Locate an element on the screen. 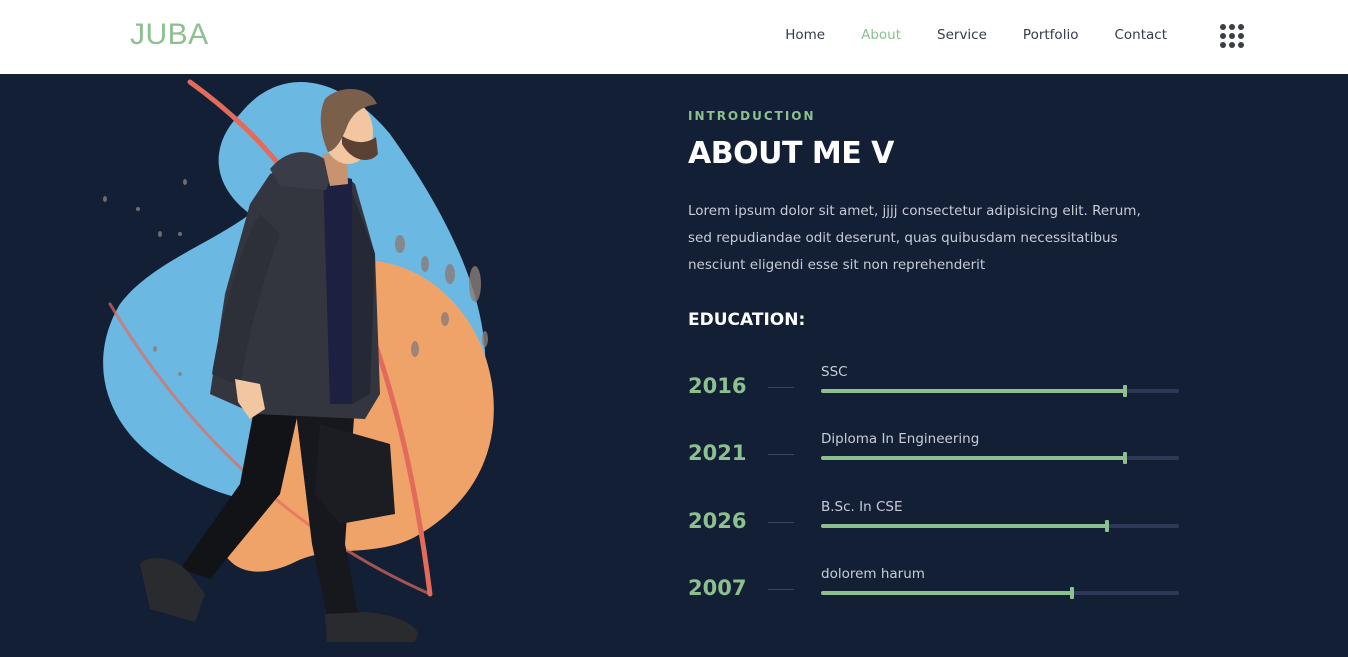 This screenshot has width=1348, height=657. nav-item-contact: Contact is located at coordinates (1140, 35).